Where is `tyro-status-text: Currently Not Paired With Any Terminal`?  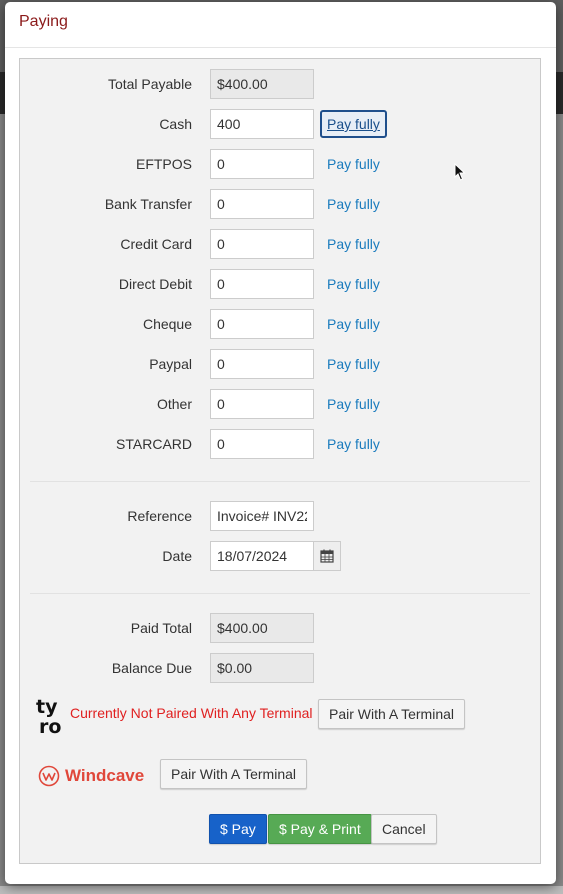 tyro-status-text: Currently Not Paired With Any Terminal is located at coordinates (191, 713).